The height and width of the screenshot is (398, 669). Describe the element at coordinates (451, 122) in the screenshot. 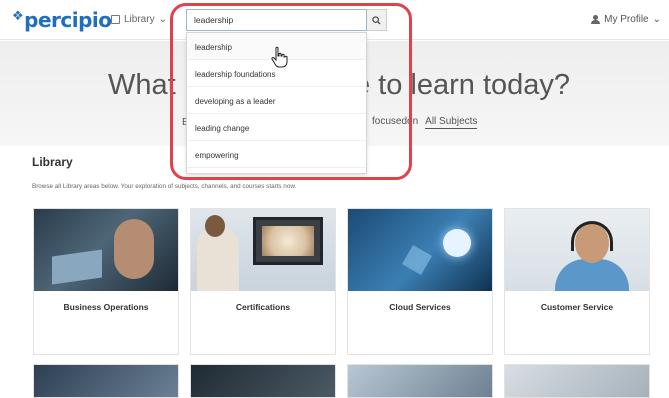

I see `hero-link-all-subjects: All Subjects` at that location.